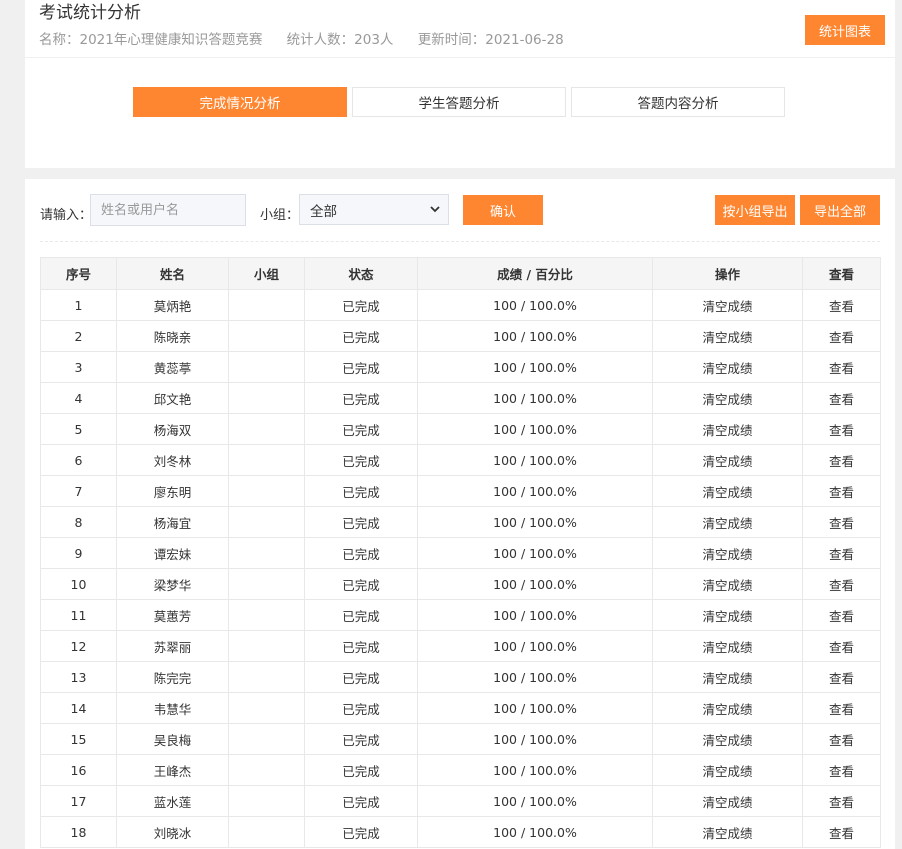  Describe the element at coordinates (840, 210) in the screenshot. I see `export-all-button: 导出全部` at that location.